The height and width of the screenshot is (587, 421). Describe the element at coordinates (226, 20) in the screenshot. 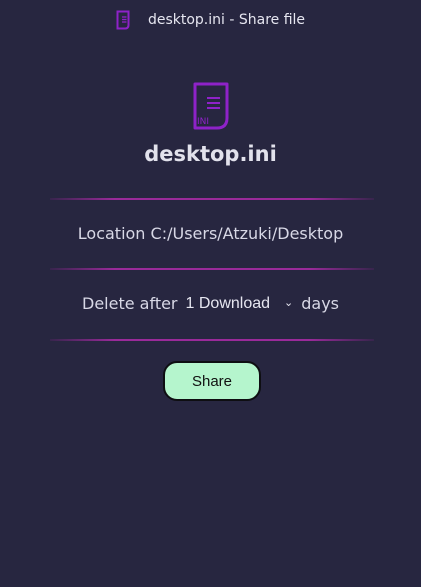

I see `window-title: desktop.ini - Share file` at that location.